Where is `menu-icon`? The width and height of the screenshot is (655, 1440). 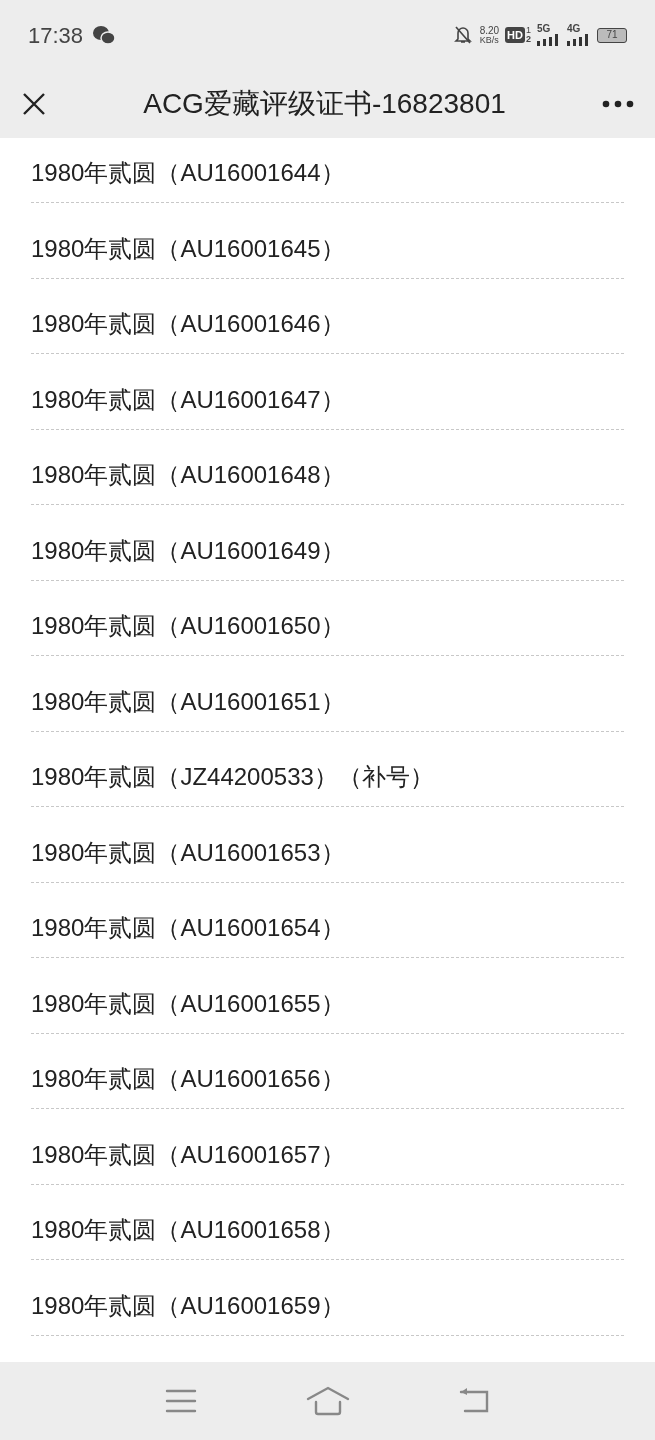 menu-icon is located at coordinates (180, 1401).